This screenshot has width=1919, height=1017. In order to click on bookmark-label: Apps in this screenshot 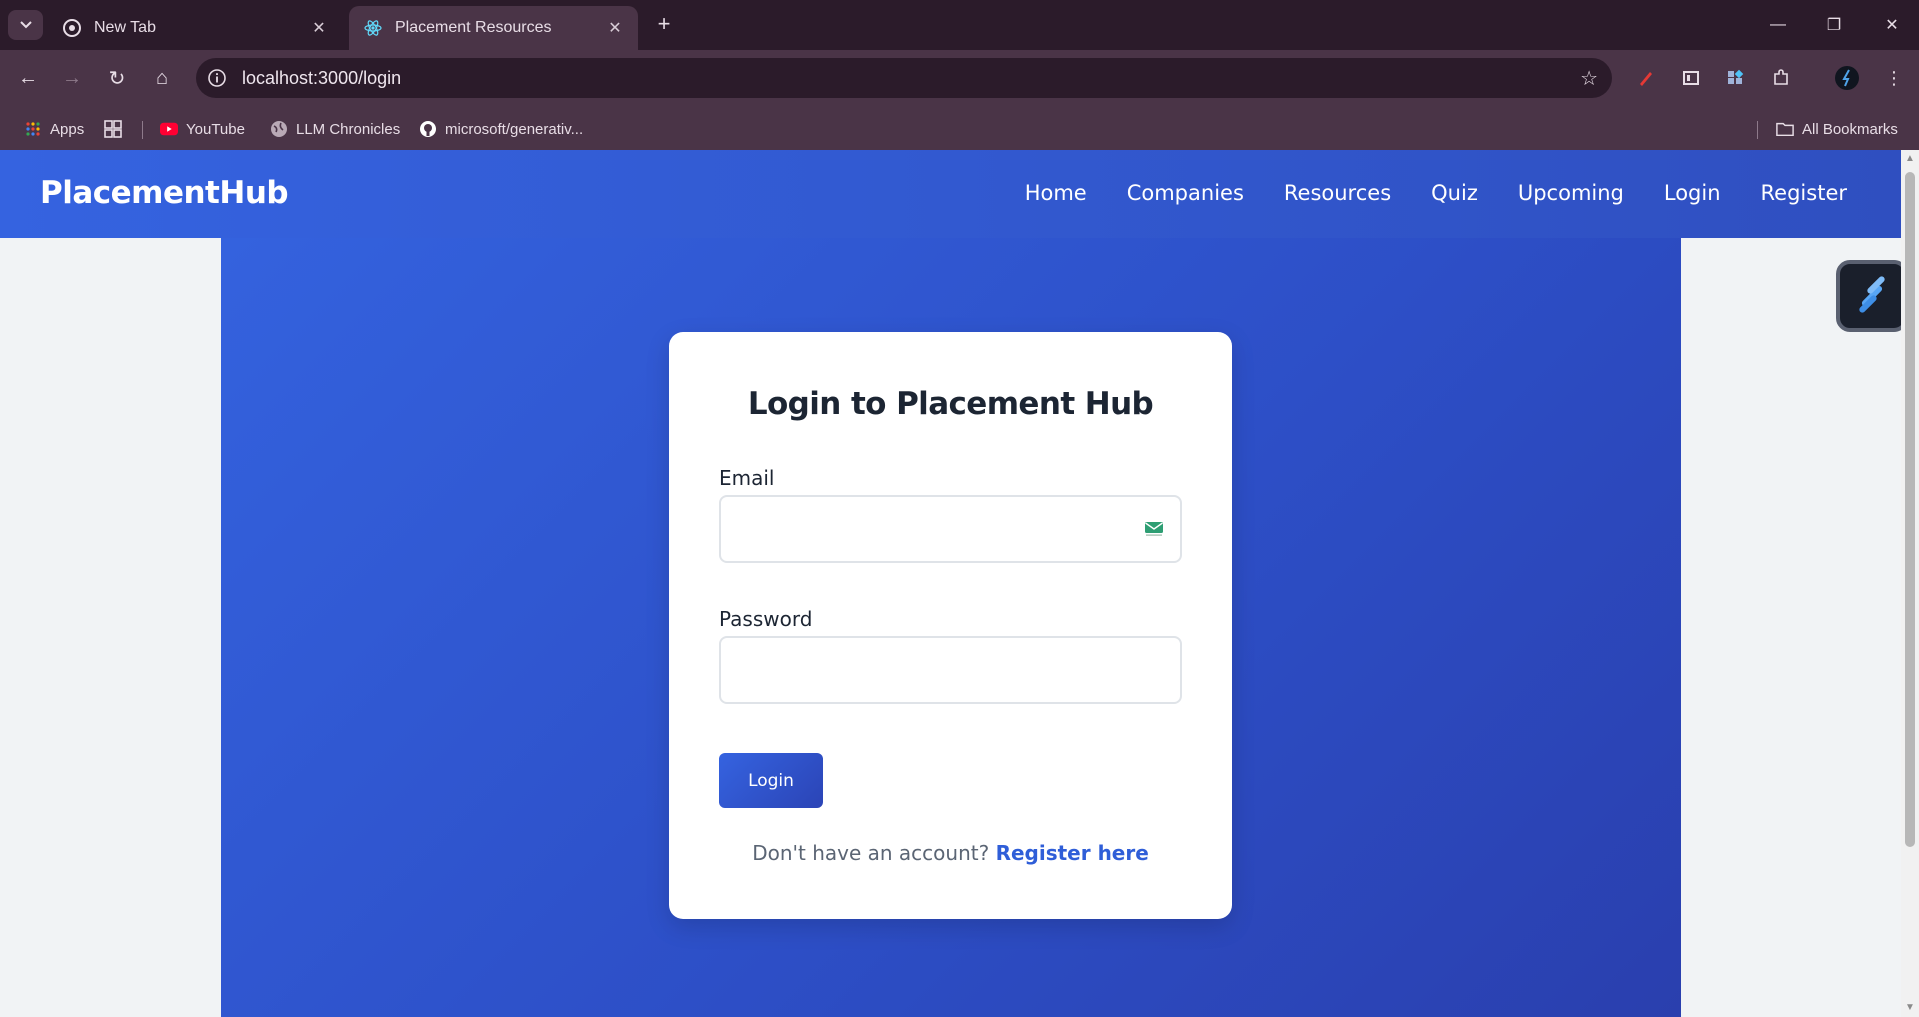, I will do `click(67, 129)`.